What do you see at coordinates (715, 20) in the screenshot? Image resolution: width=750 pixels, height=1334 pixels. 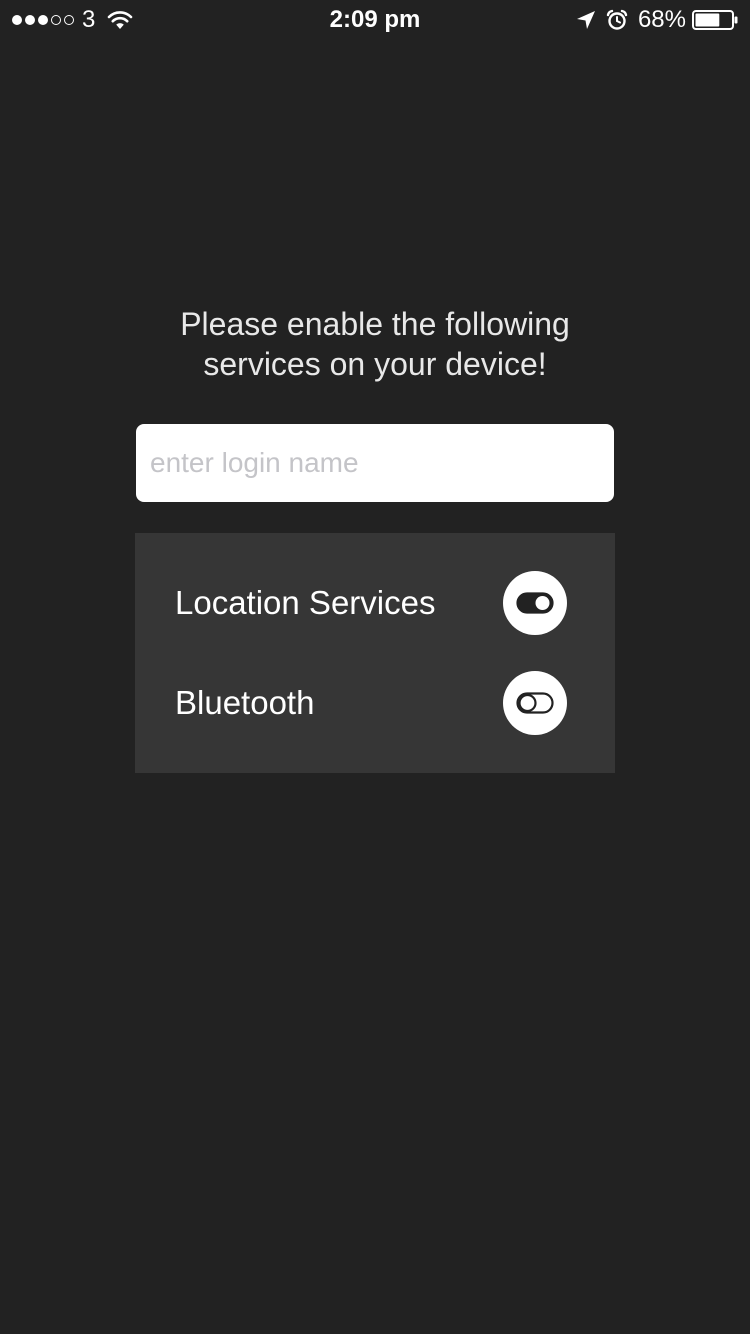 I see `battery-icon` at bounding box center [715, 20].